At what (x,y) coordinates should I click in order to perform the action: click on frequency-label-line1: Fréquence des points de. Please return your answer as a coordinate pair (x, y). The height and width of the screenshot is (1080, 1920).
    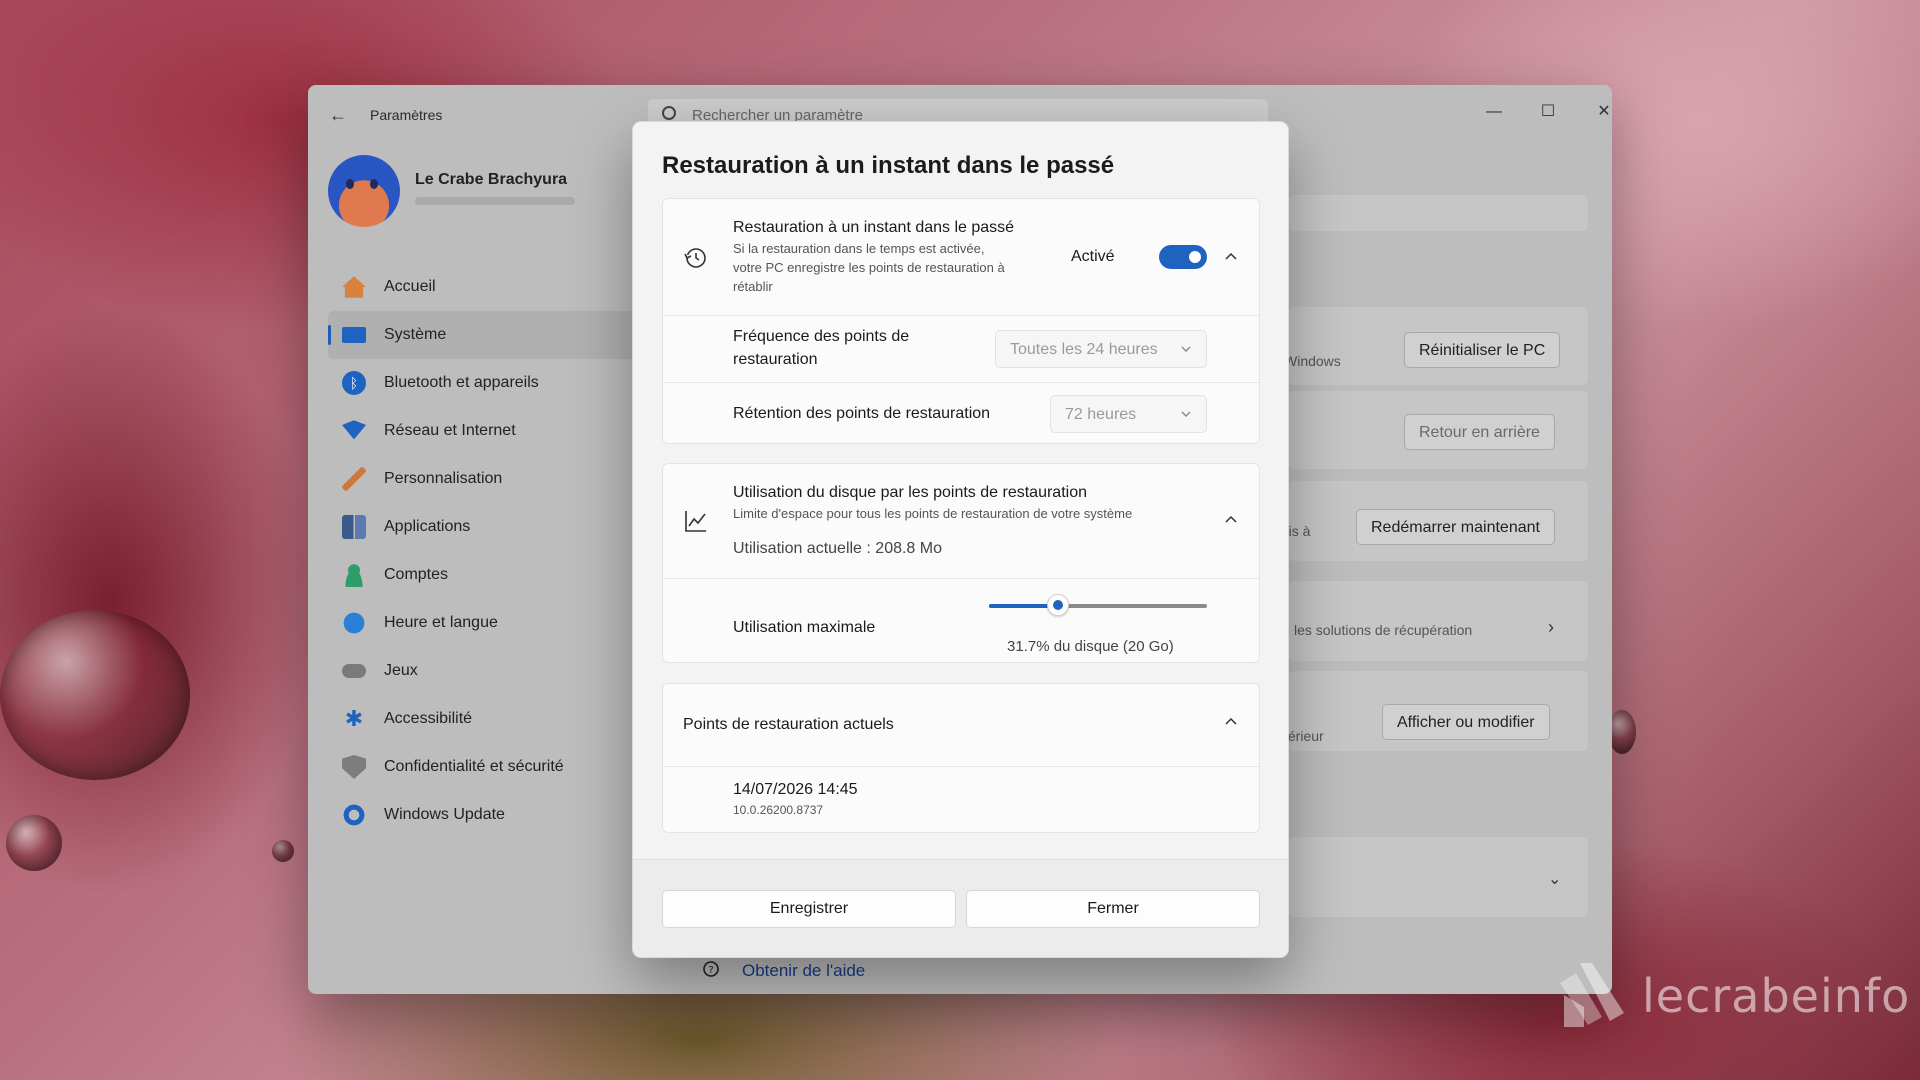
    Looking at the image, I should click on (821, 336).